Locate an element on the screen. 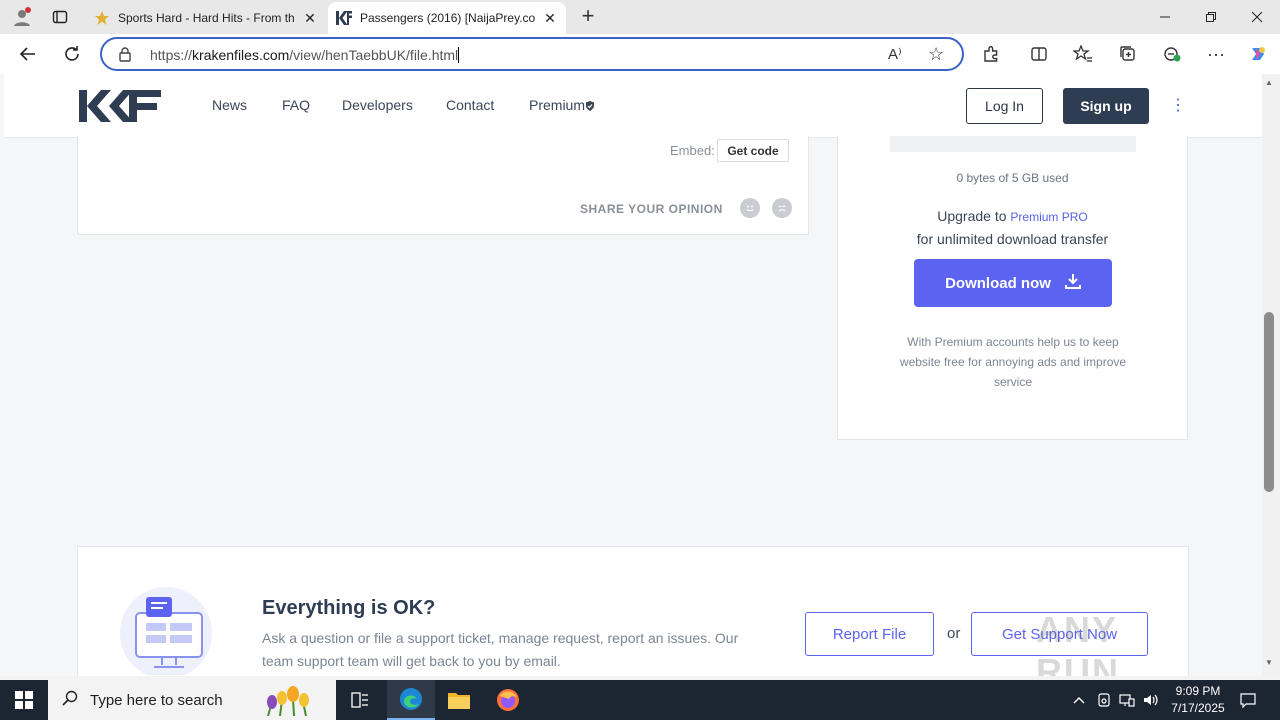 Image resolution: width=1280 pixels, height=720 pixels. favorite-star-icon: ☆ is located at coordinates (936, 54).